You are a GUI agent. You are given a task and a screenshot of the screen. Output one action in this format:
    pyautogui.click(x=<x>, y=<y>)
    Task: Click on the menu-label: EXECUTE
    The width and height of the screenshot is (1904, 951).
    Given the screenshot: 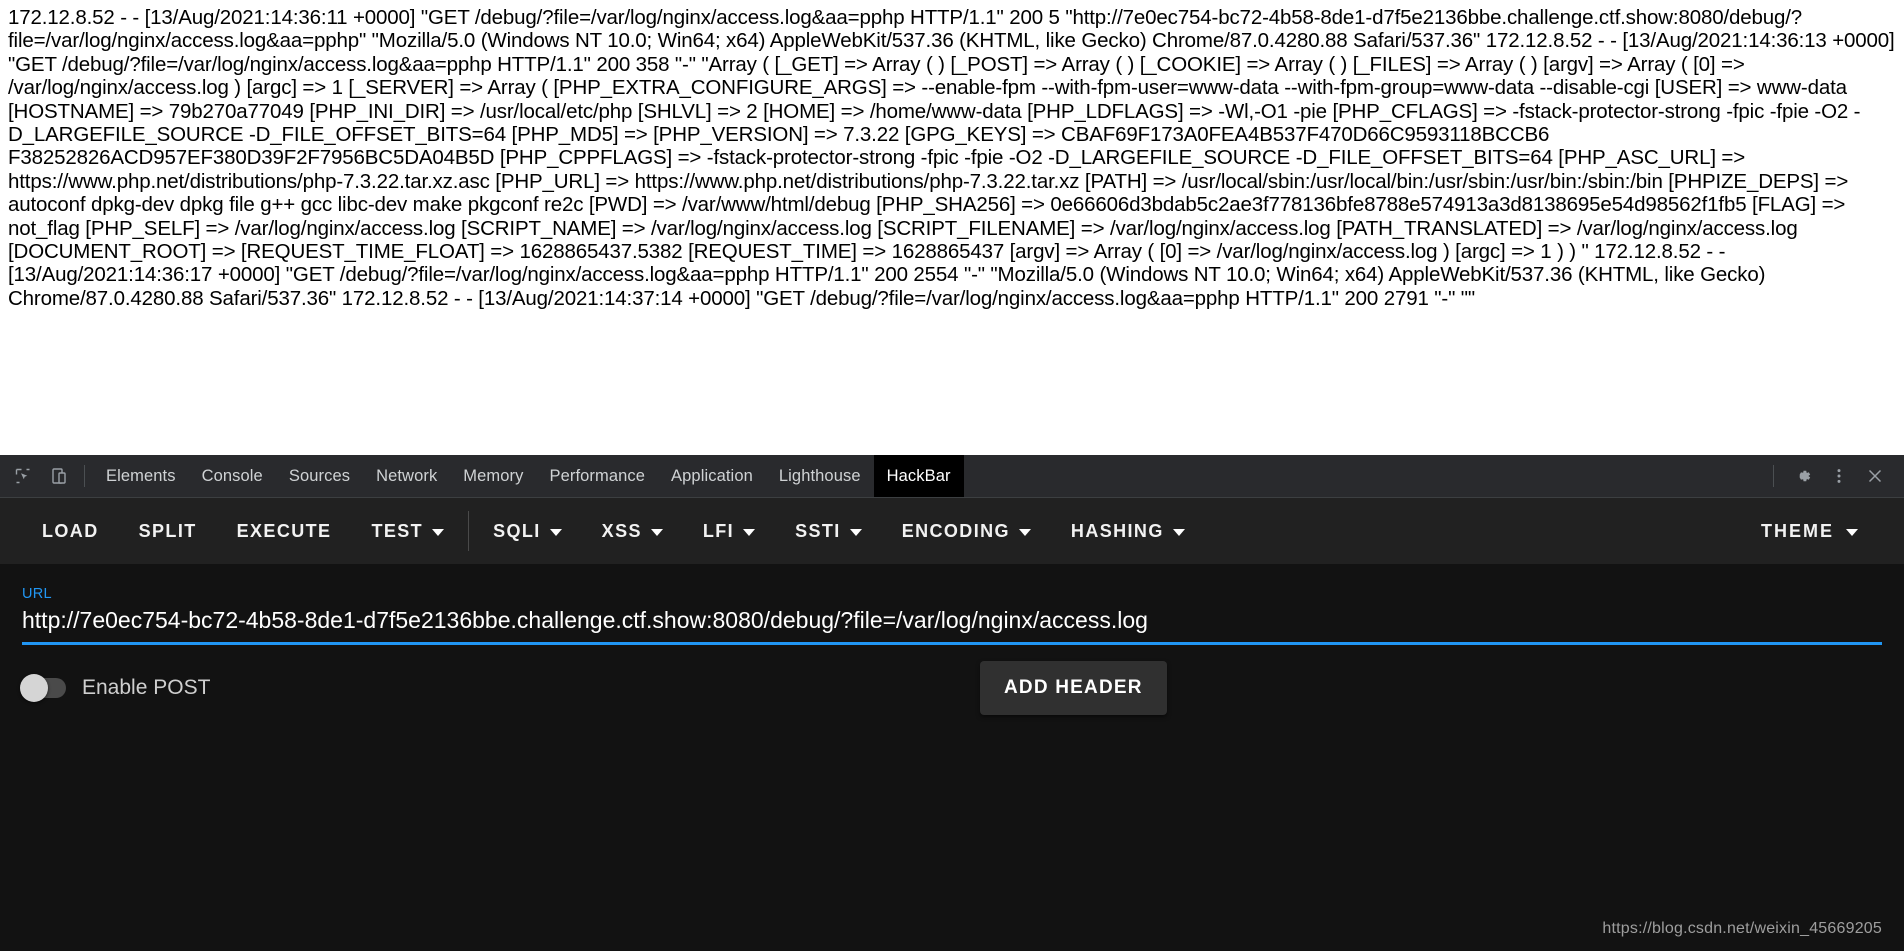 What is the action you would take?
    pyautogui.click(x=284, y=530)
    